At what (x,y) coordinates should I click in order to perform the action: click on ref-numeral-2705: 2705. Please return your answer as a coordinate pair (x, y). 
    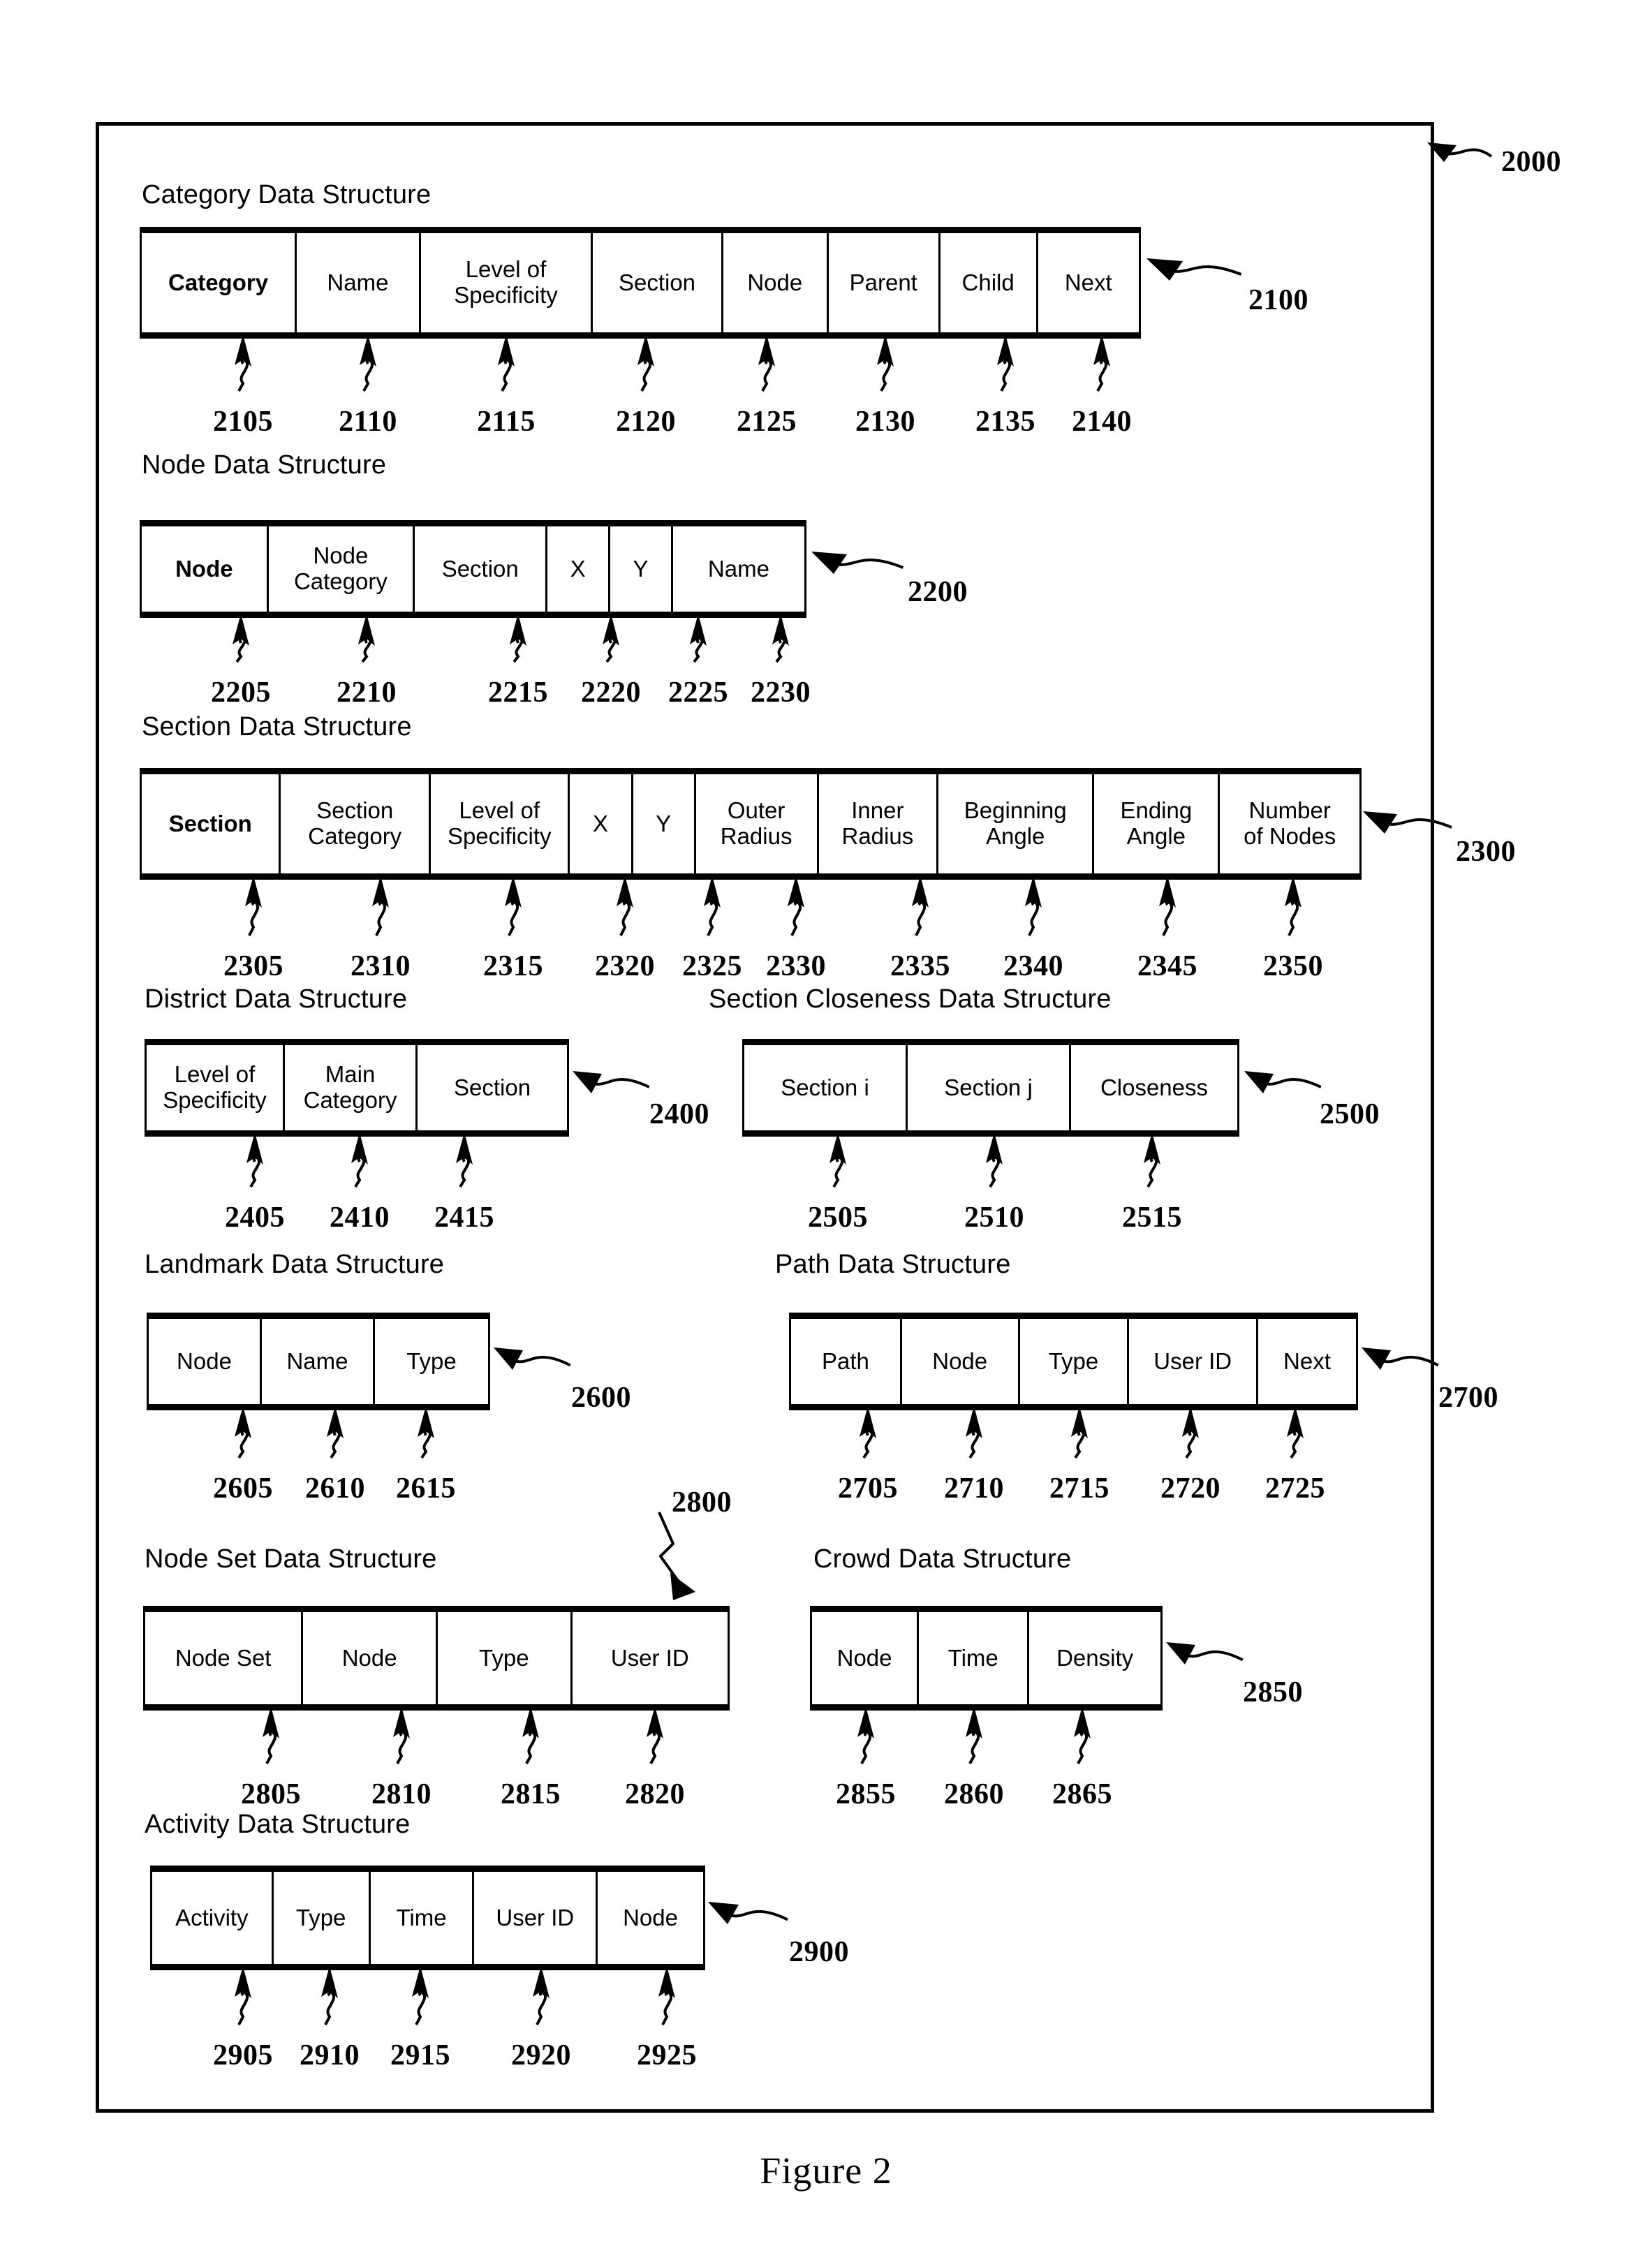
    Looking at the image, I should click on (868, 1488).